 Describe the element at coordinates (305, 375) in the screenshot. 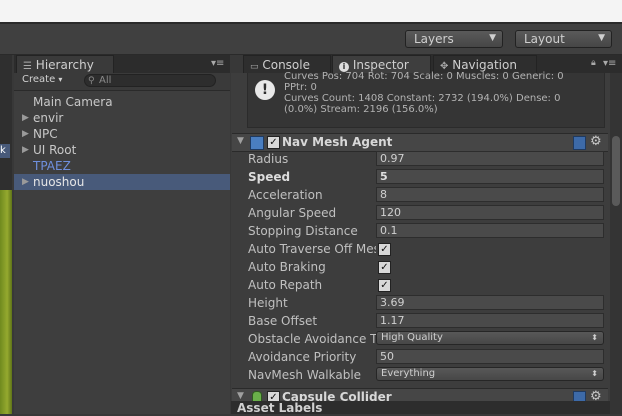

I see `property-label: NavMesh Walkable` at that location.